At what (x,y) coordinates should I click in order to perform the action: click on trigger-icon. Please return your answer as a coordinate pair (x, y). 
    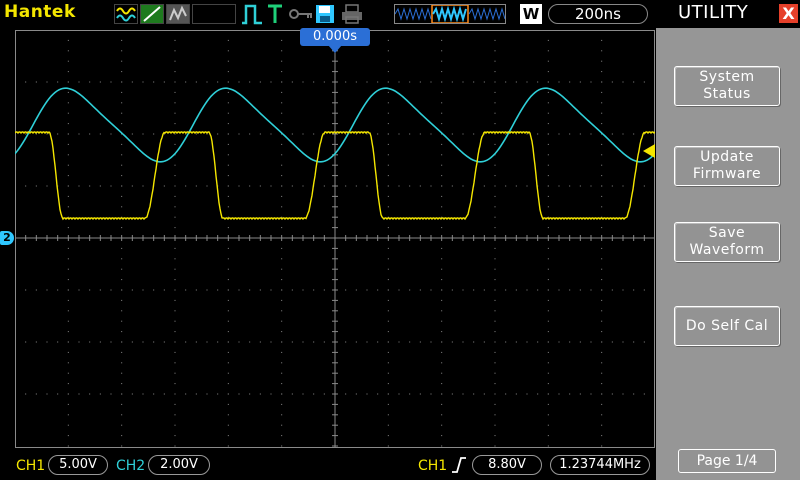
    Looking at the image, I should click on (275, 16).